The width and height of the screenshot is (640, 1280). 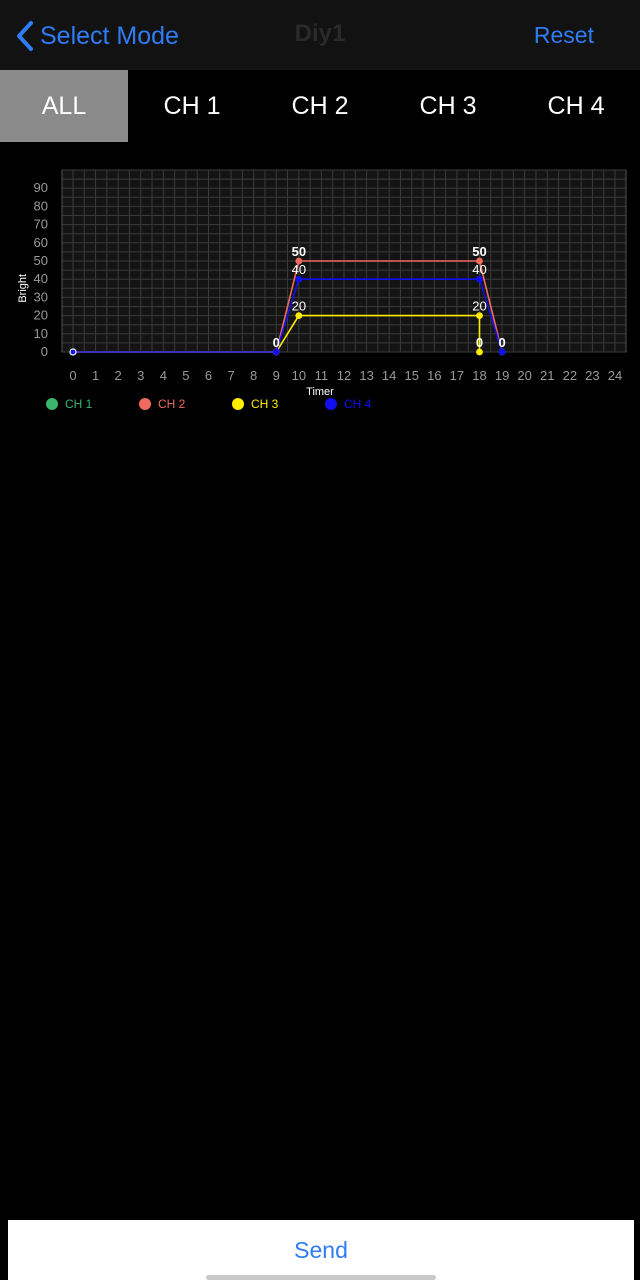 I want to click on y-axis-label: Bright, so click(x=23, y=288).